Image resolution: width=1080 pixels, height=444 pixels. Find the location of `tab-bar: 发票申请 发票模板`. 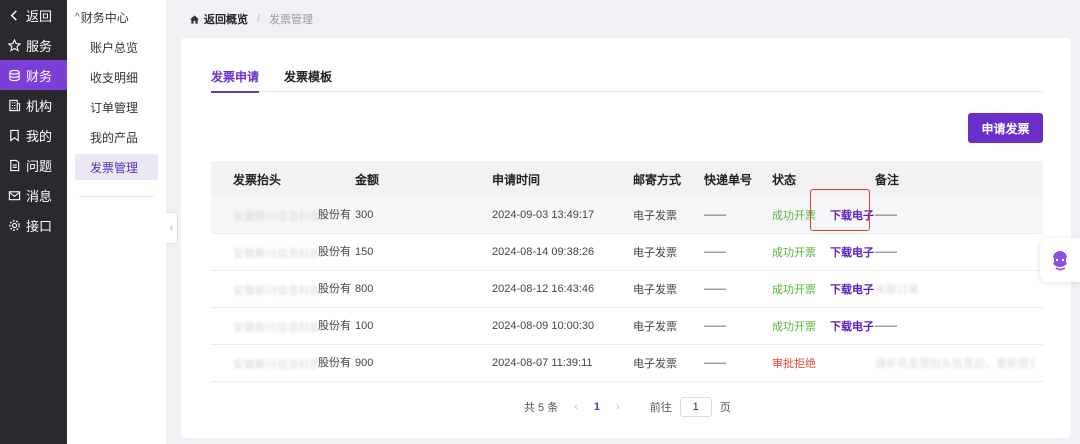

tab-bar: 发票申请 发票模板 is located at coordinates (627, 80).